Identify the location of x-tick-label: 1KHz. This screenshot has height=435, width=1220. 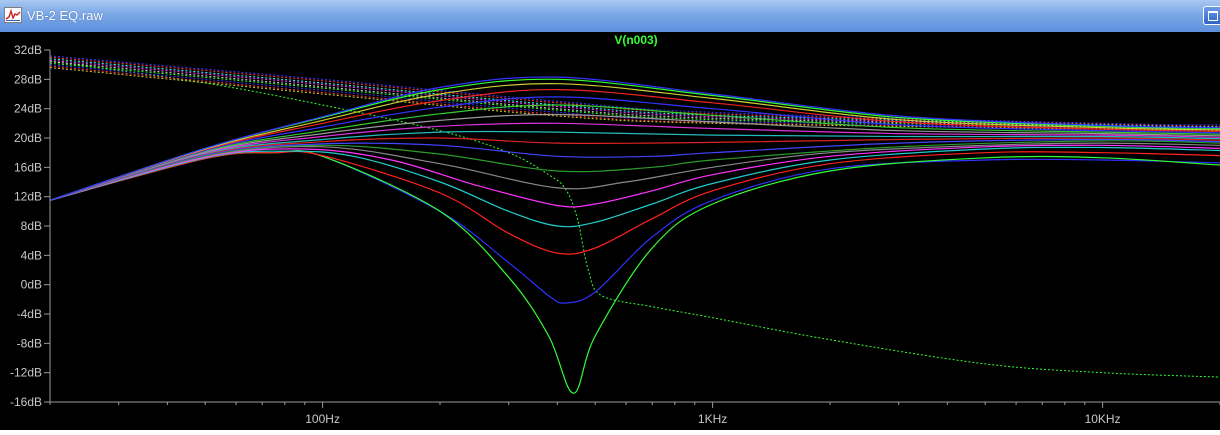
(712, 419).